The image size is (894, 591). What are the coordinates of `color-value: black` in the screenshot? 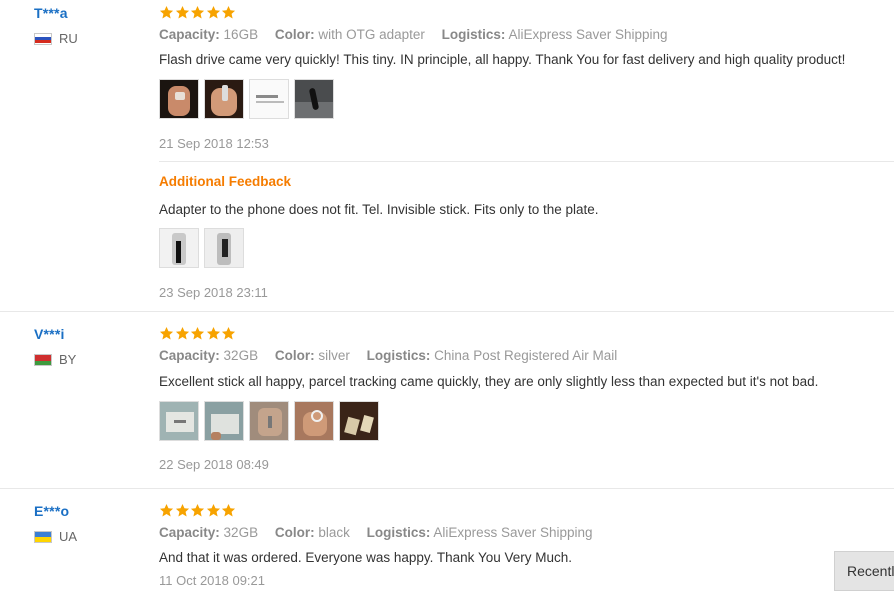 It's located at (334, 532).